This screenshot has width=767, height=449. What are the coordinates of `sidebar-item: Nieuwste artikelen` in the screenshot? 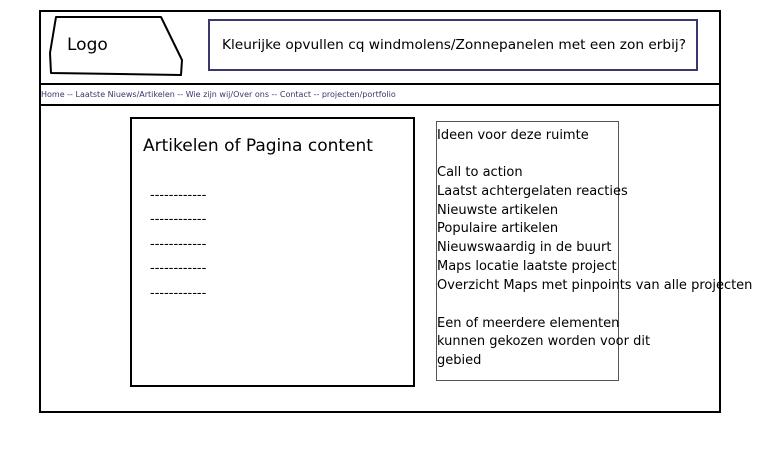 It's located at (498, 210).